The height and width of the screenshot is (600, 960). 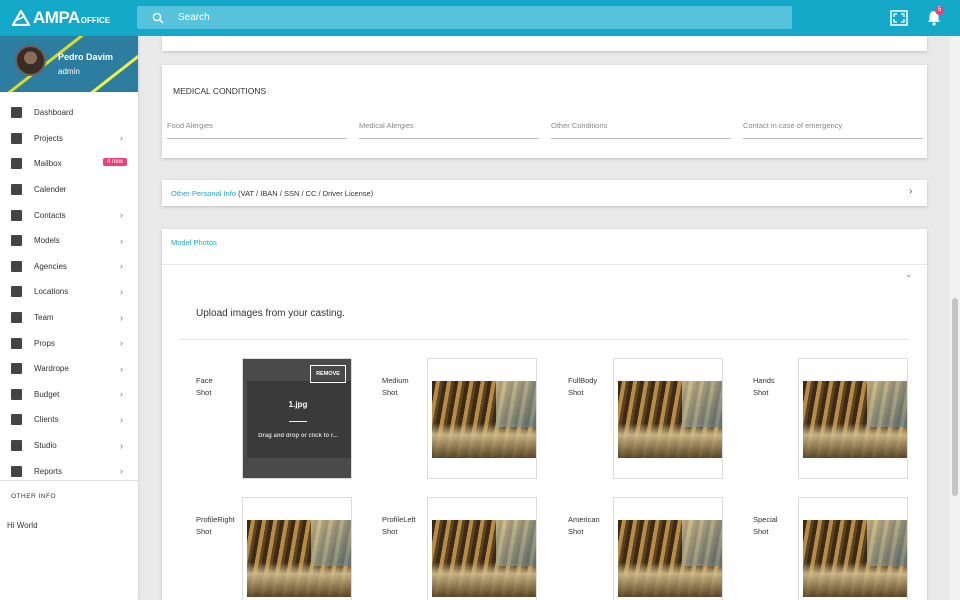 I want to click on user-profile: Pedro Davim admin, so click(x=69, y=64).